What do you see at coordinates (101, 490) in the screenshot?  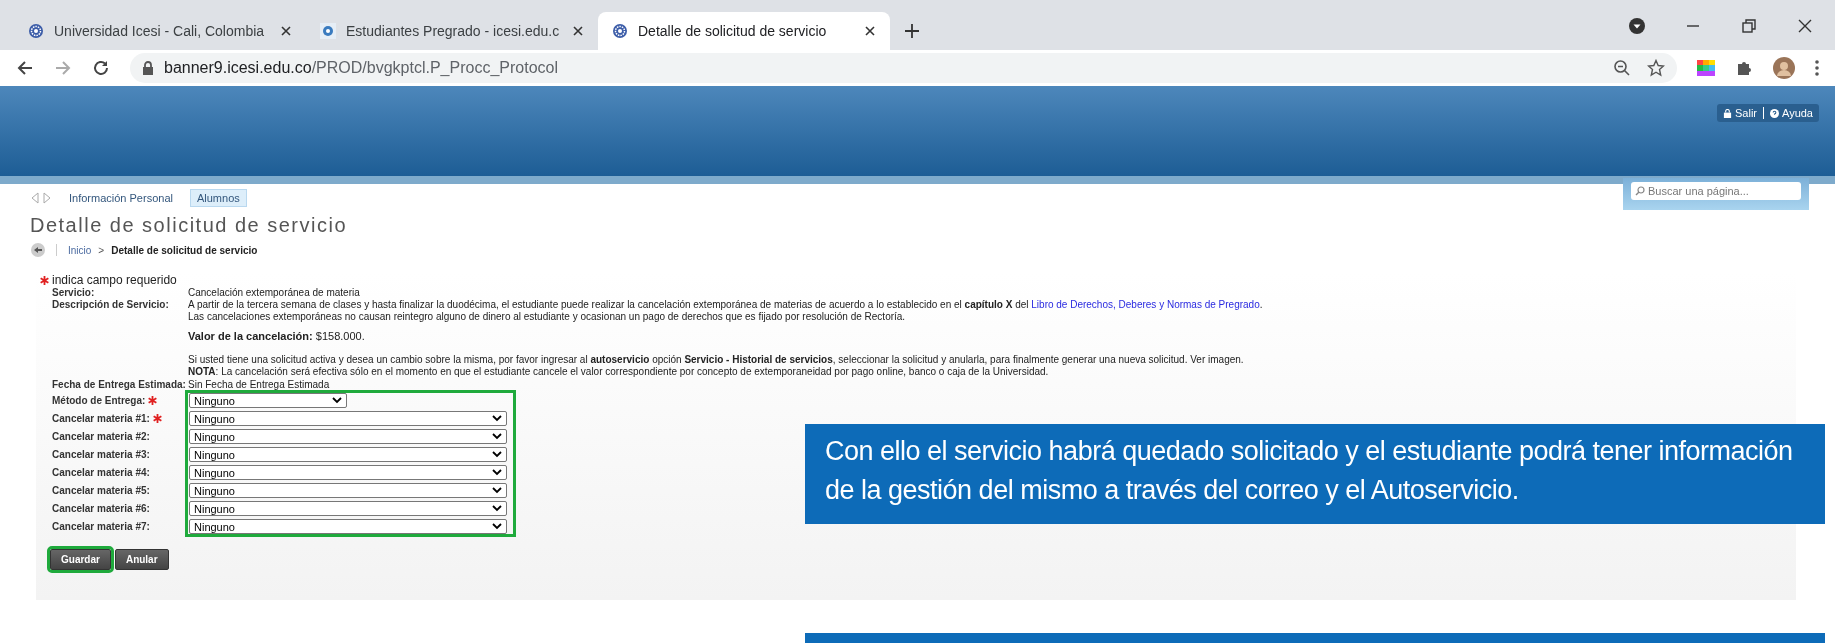 I see `field-label: Cancelar materia #5:` at bounding box center [101, 490].